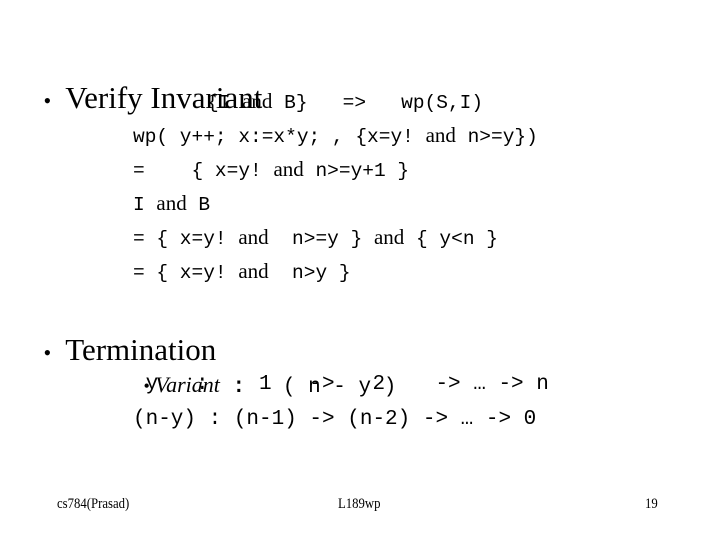 This screenshot has height=540, width=720. Describe the element at coordinates (378, 103) in the screenshot. I see `code-fragment: B} => wp(S,I)` at that location.